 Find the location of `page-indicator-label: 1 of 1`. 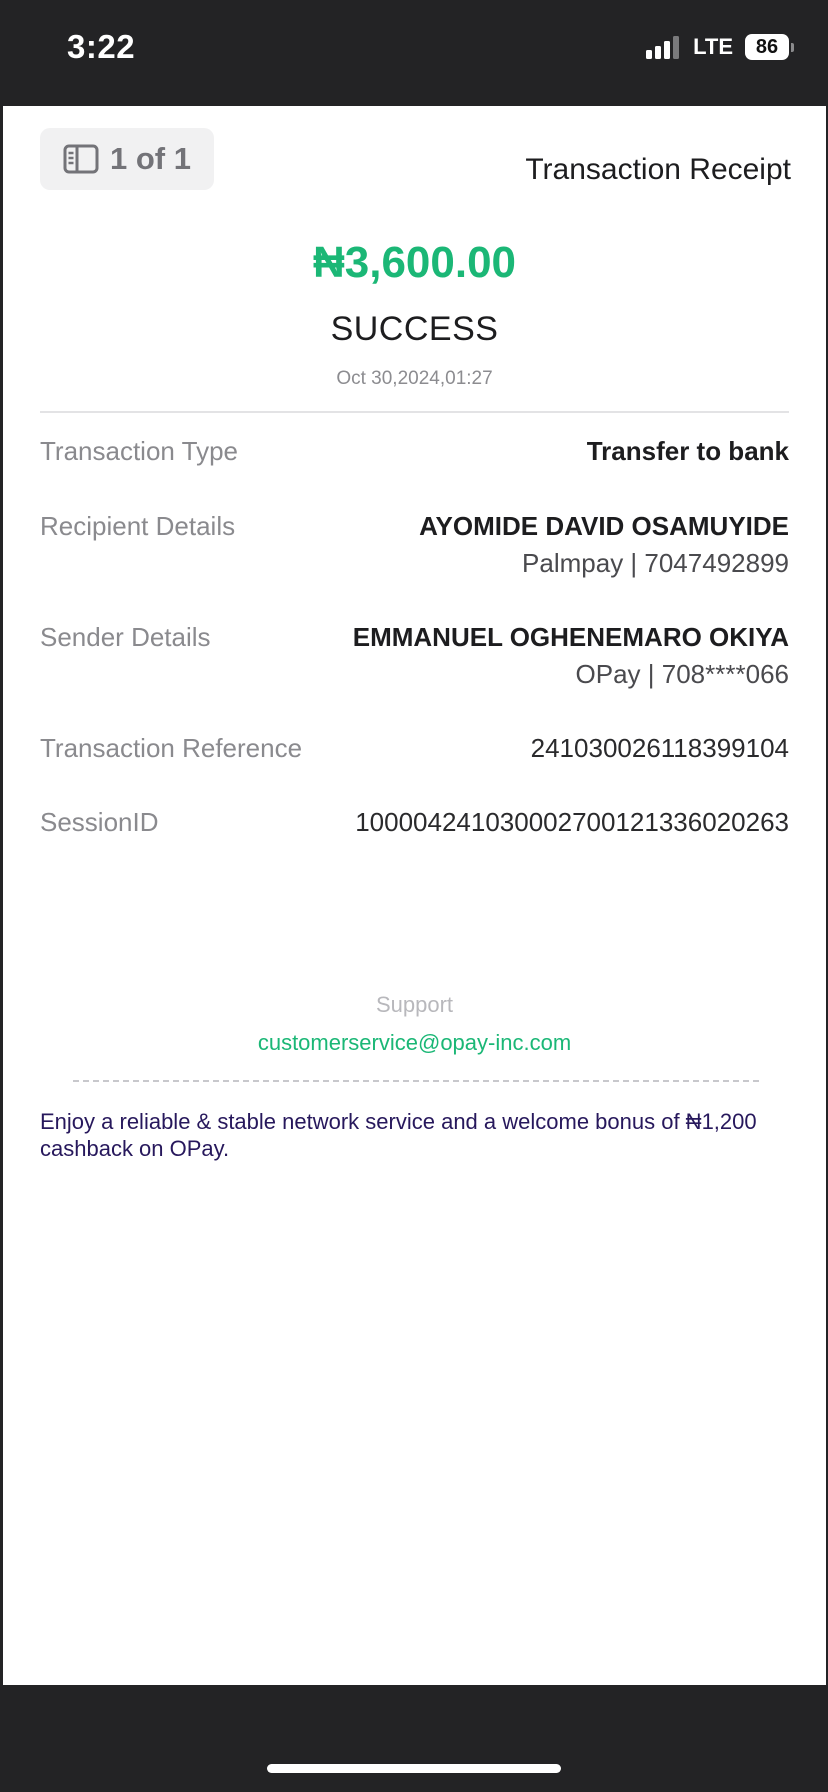

page-indicator-label: 1 of 1 is located at coordinates (150, 158).